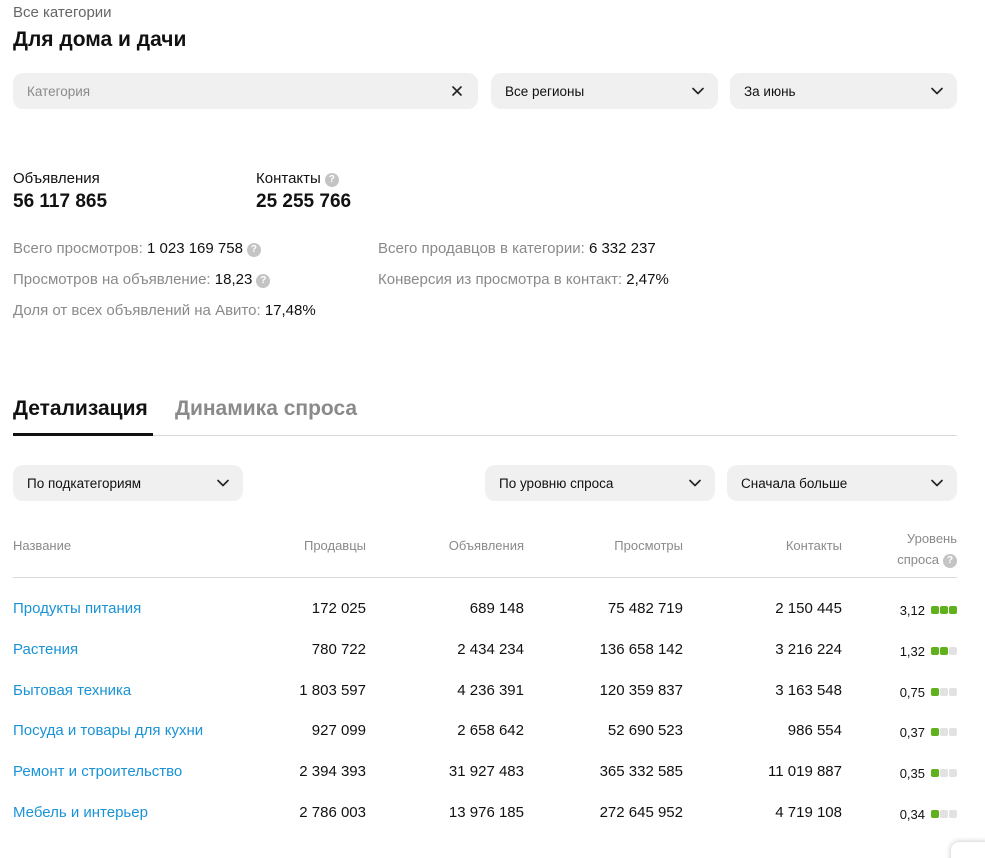 This screenshot has width=985, height=858. What do you see at coordinates (647, 279) in the screenshot?
I see `conversion-value: 2,47%` at bounding box center [647, 279].